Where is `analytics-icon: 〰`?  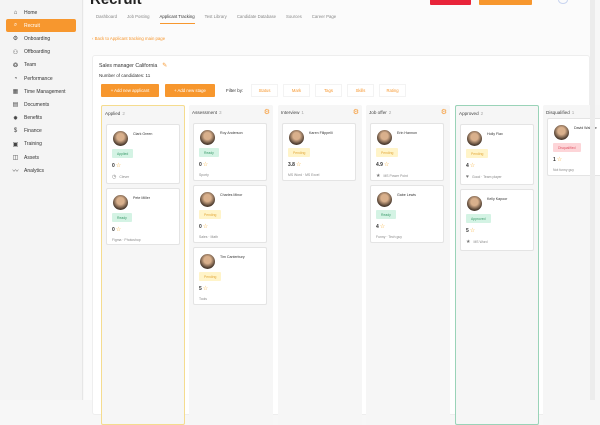
analytics-icon: 〰 is located at coordinates (15, 172).